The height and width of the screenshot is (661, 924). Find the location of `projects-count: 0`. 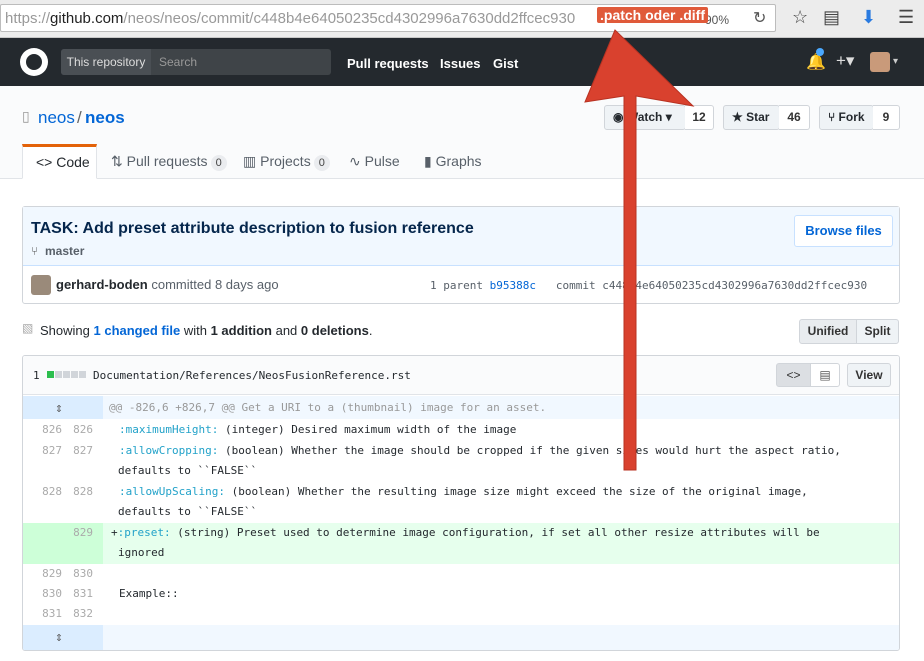

projects-count: 0 is located at coordinates (321, 163).